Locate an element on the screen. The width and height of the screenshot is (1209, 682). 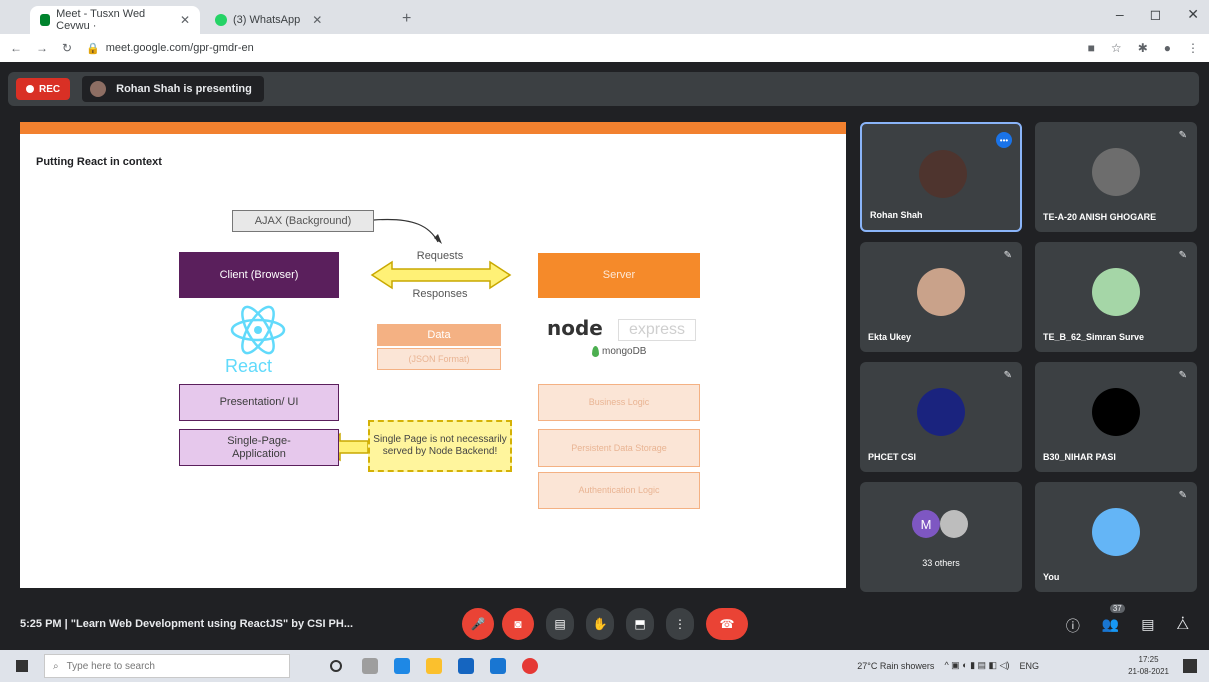
node-label: node is located at coordinates (575, 328).